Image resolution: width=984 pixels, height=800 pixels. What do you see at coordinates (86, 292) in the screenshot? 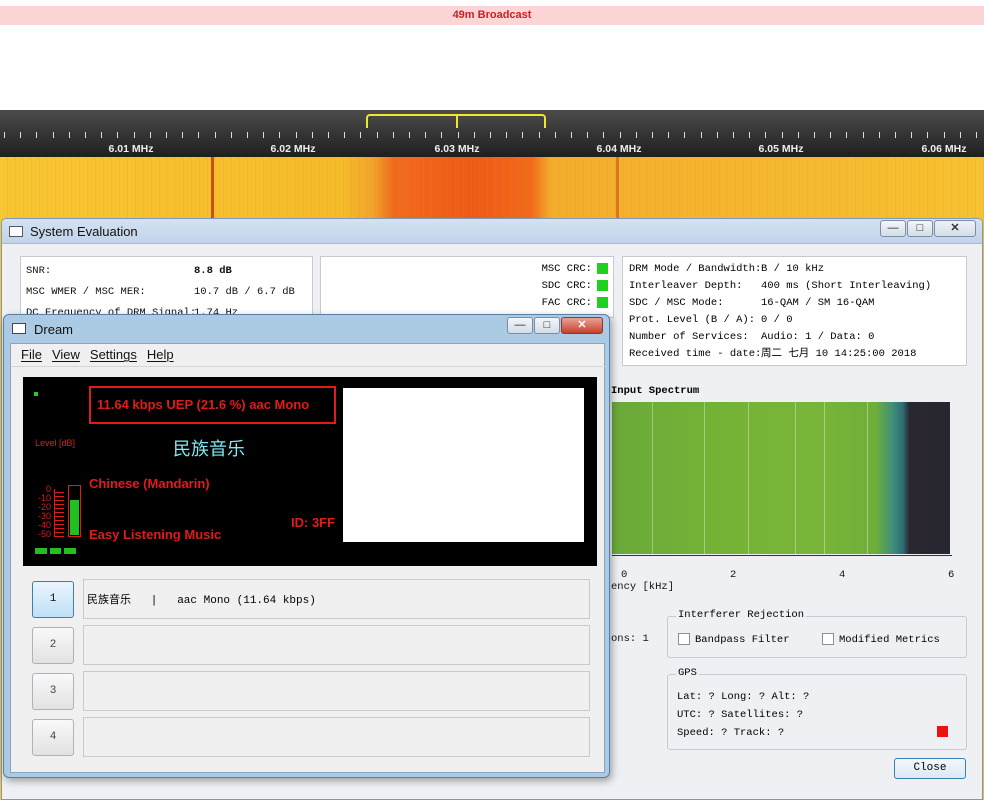
I see `mer-label: MSC WMER / MSC MER:` at bounding box center [86, 292].